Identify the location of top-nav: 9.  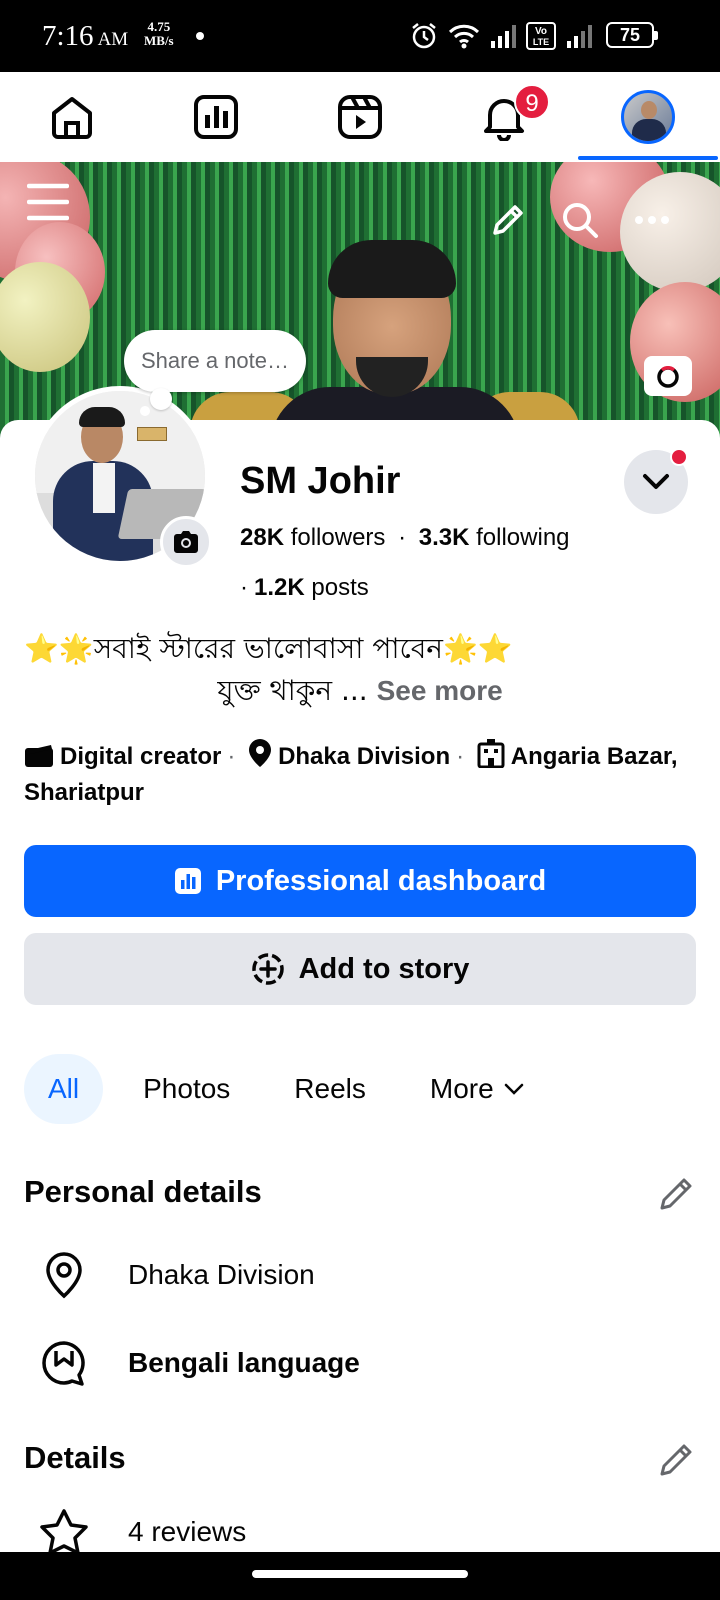
(360, 117).